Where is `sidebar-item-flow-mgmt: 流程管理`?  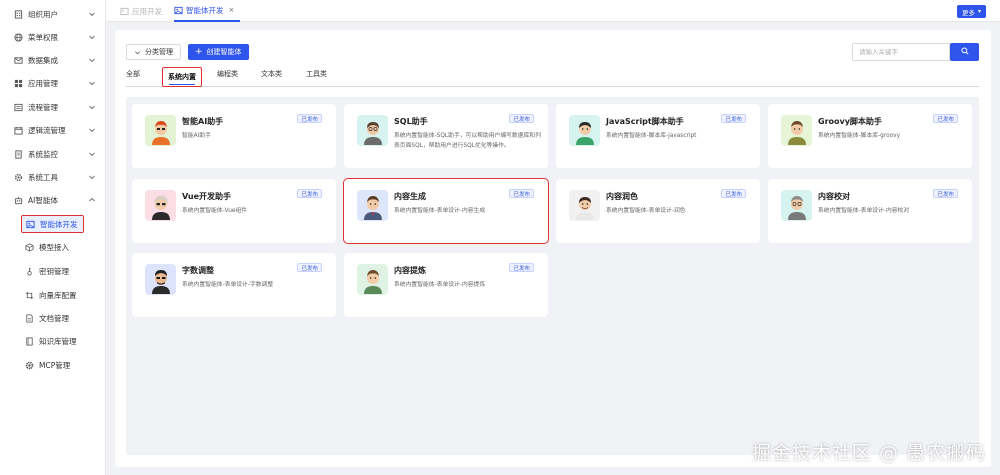
sidebar-item-flow-mgmt: 流程管理 is located at coordinates (53, 107).